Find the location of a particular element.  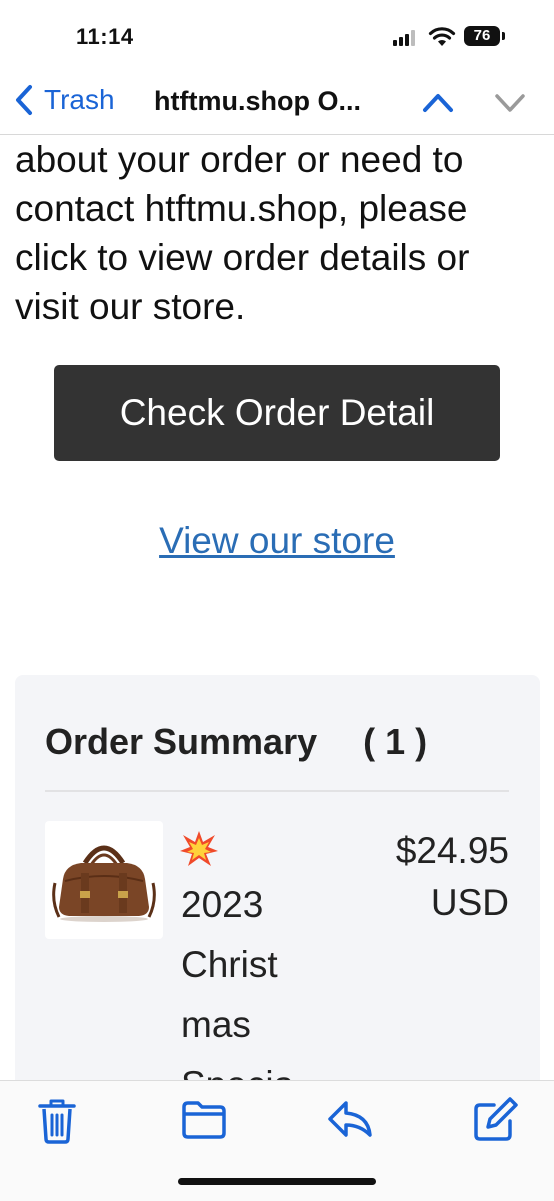

product-image is located at coordinates (104, 880).